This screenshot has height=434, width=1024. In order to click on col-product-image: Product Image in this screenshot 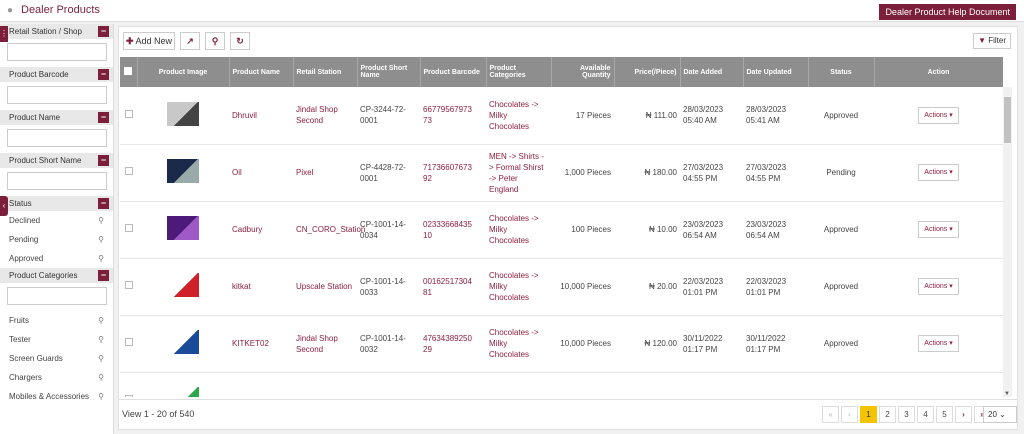, I will do `click(183, 72)`.